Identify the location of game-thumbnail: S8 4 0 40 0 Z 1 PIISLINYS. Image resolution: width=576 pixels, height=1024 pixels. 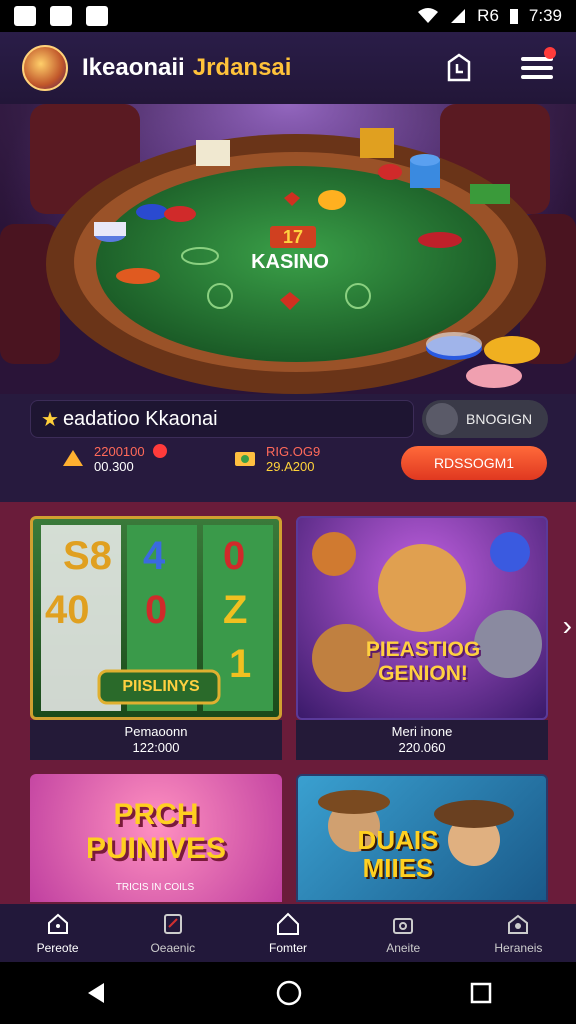
(156, 618).